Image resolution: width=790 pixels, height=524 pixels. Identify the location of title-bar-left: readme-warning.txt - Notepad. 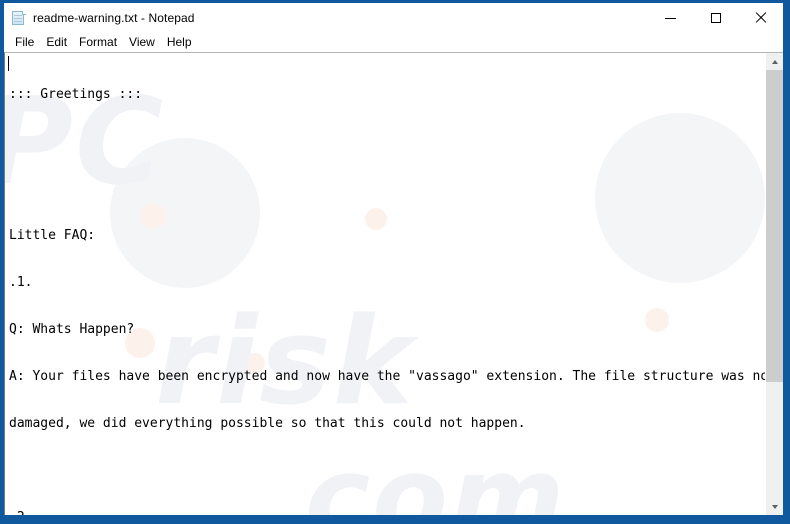
(326, 18).